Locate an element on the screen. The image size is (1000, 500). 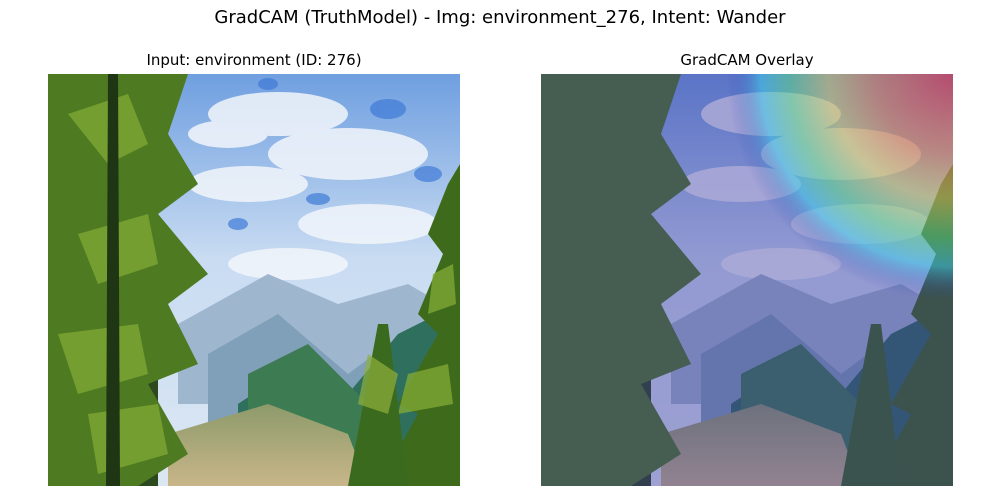
overlay-panel-title: GradCAM Overlay is located at coordinates (747, 60).